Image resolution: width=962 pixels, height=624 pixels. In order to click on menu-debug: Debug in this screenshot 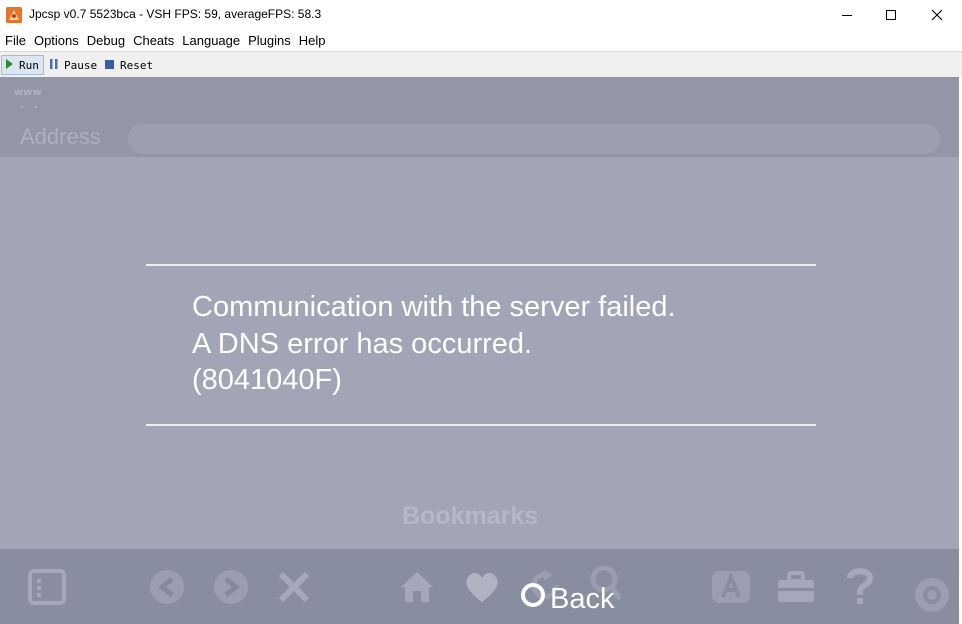, I will do `click(106, 40)`.